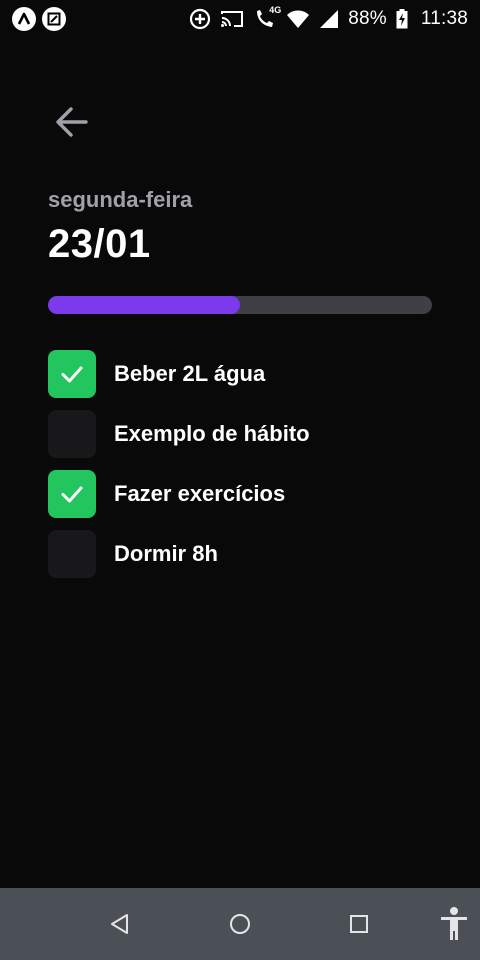 This screenshot has width=480, height=960. Describe the element at coordinates (120, 199) in the screenshot. I see `weekday-label: segunda-feira` at that location.